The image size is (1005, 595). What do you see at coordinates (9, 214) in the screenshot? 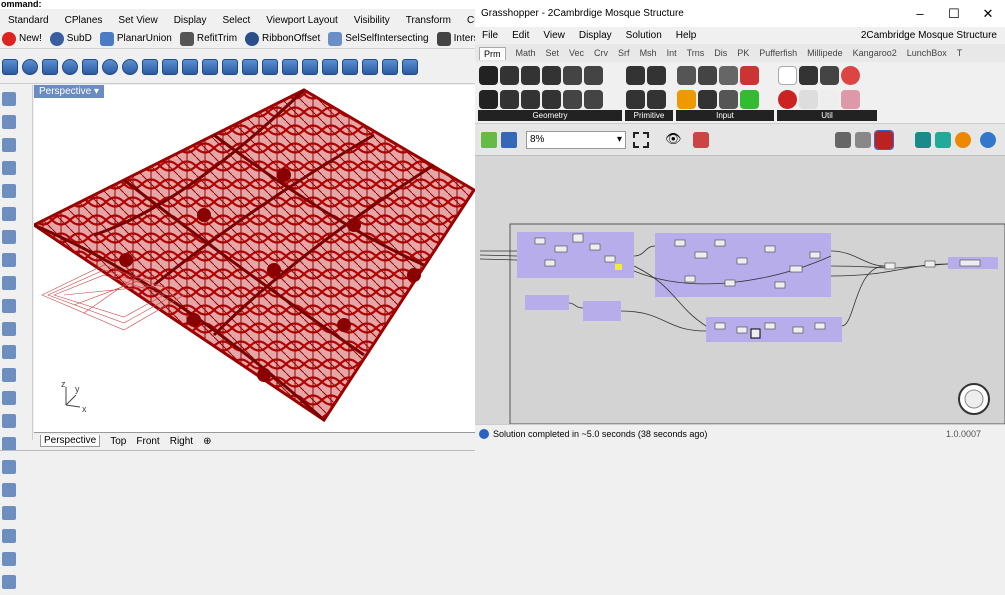
I see `arc-tool-icon` at bounding box center [9, 214].